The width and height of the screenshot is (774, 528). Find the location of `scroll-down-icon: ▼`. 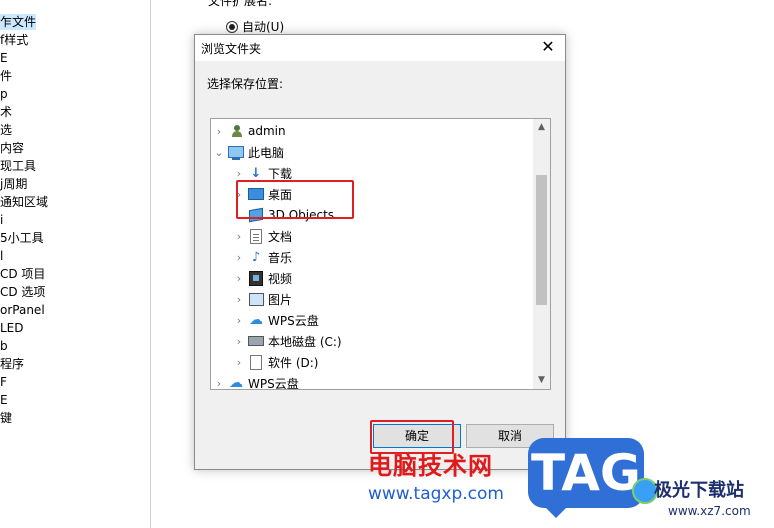

scroll-down-icon: ▼ is located at coordinates (541, 380).